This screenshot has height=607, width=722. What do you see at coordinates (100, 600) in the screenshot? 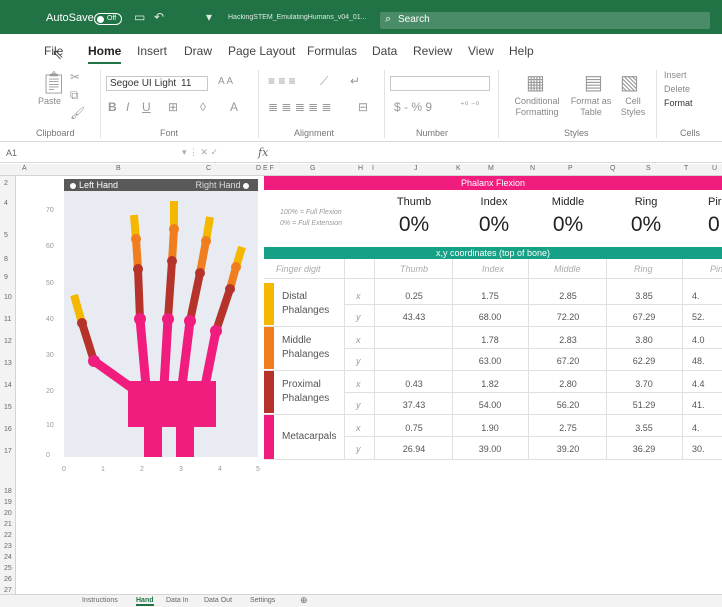
I see `sheet-tab-instructions: Instructions` at bounding box center [100, 600].